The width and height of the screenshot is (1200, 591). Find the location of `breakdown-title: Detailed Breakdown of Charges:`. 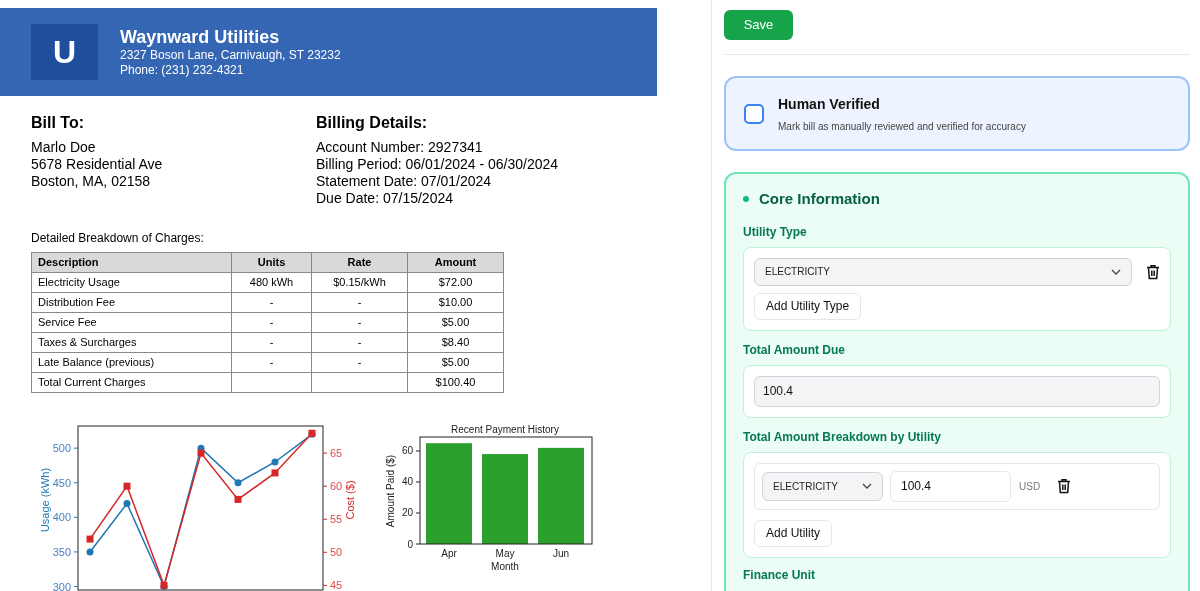

breakdown-title: Detailed Breakdown of Charges: is located at coordinates (117, 238).